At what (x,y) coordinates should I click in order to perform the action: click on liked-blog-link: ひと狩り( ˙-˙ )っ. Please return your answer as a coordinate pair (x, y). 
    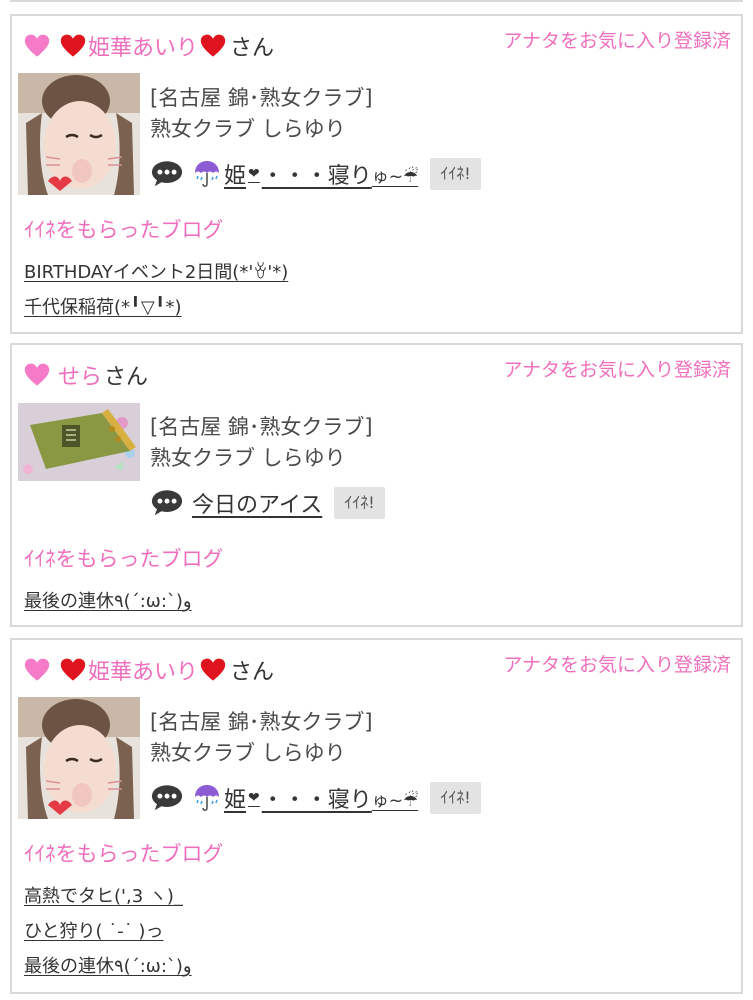
    Looking at the image, I should click on (93, 930).